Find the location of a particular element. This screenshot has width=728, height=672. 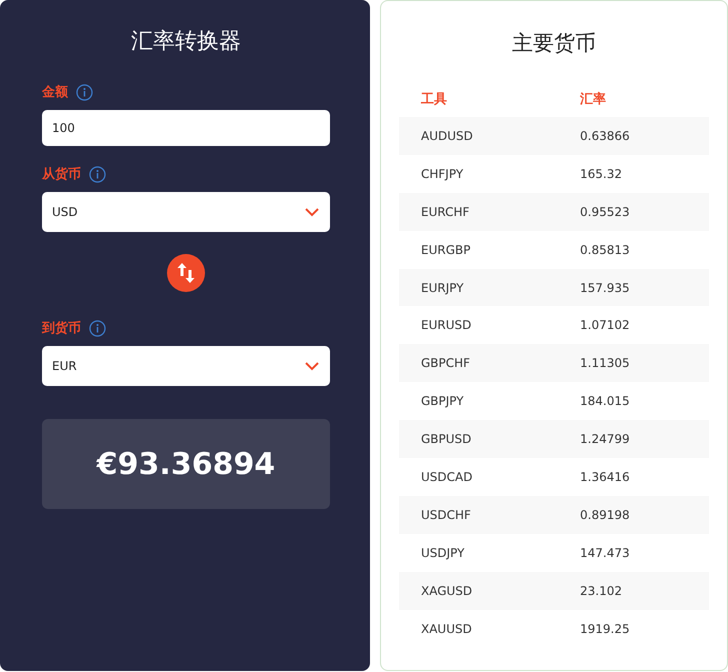

table-cell-text: CHFJPY is located at coordinates (442, 173).